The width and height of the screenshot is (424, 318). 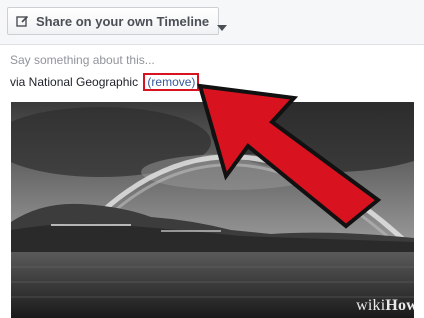 I want to click on wikihow-watermark: wikiHow, so click(x=387, y=306).